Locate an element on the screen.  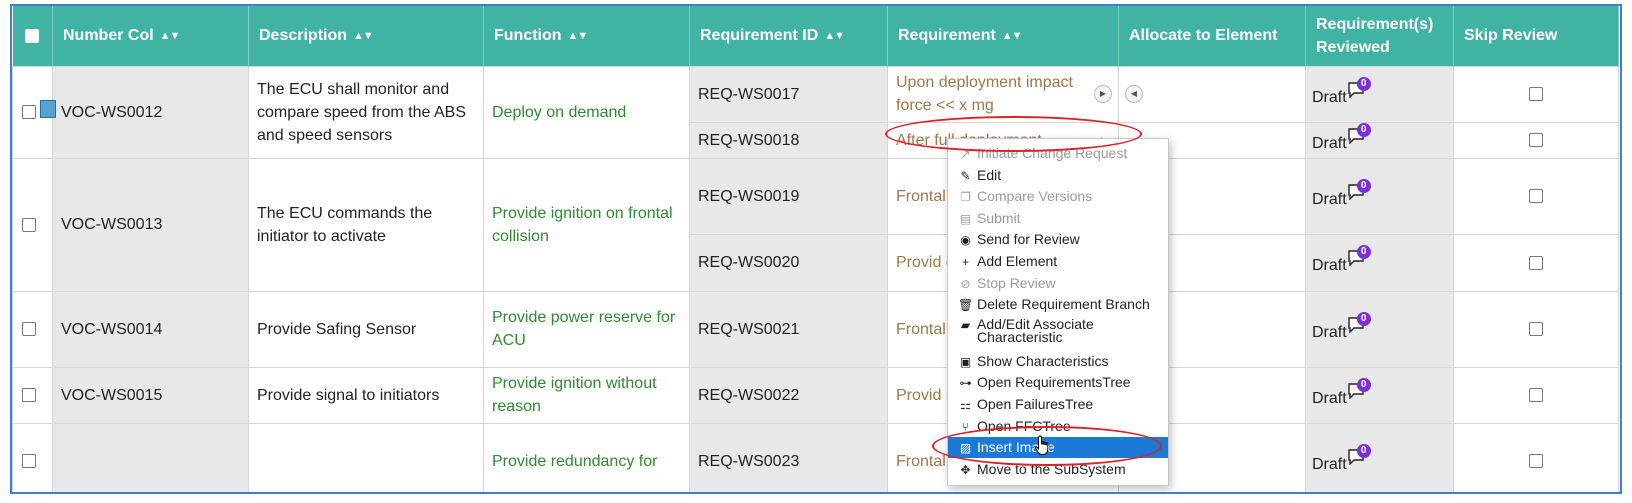
menu-item-stop-review: ⊘ Stop Review is located at coordinates (1058, 283).